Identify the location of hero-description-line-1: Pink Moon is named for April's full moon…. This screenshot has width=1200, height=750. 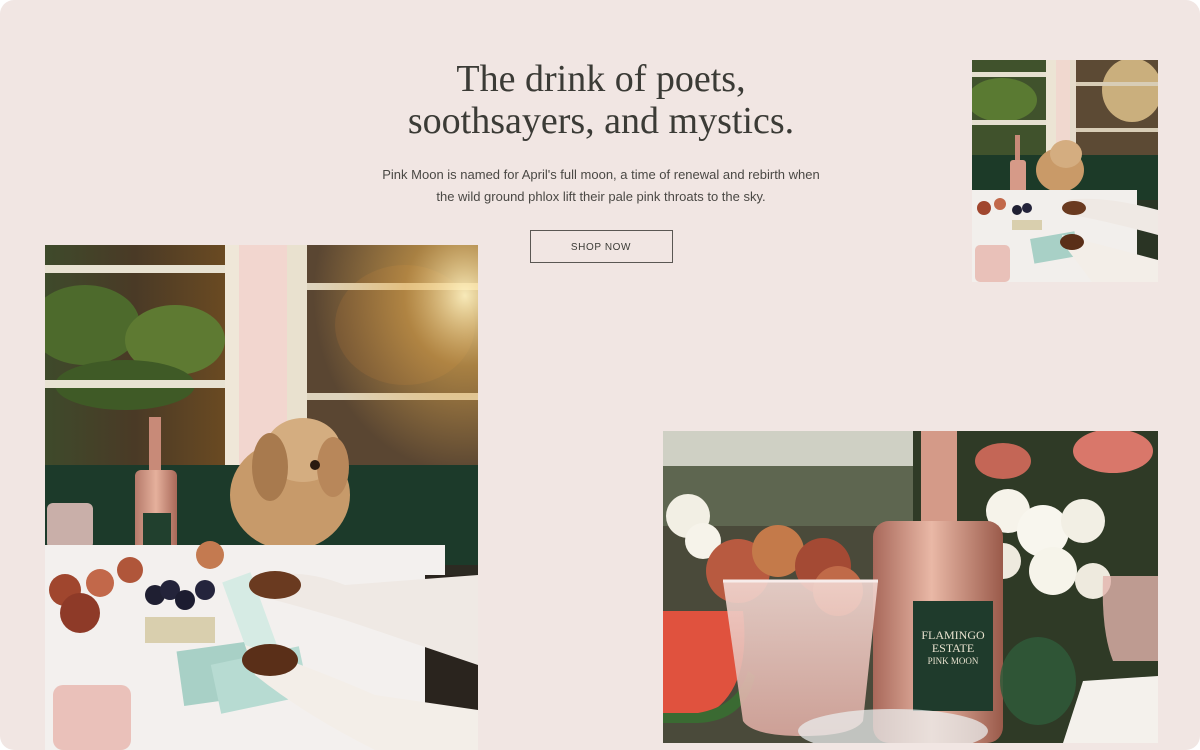
(601, 174).